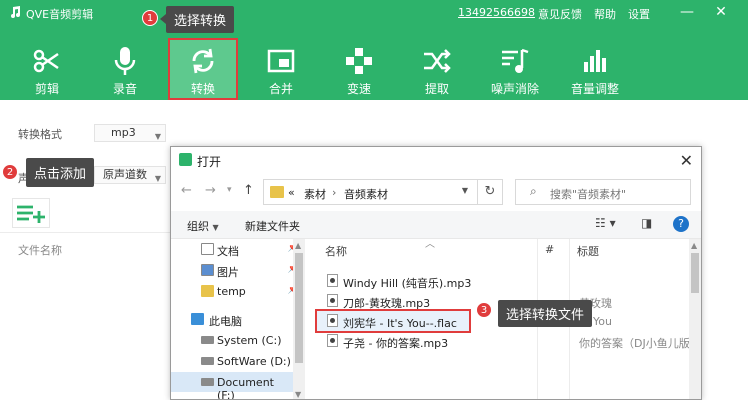 The image size is (748, 400). What do you see at coordinates (681, 224) in the screenshot?
I see `help-icon: ?` at bounding box center [681, 224].